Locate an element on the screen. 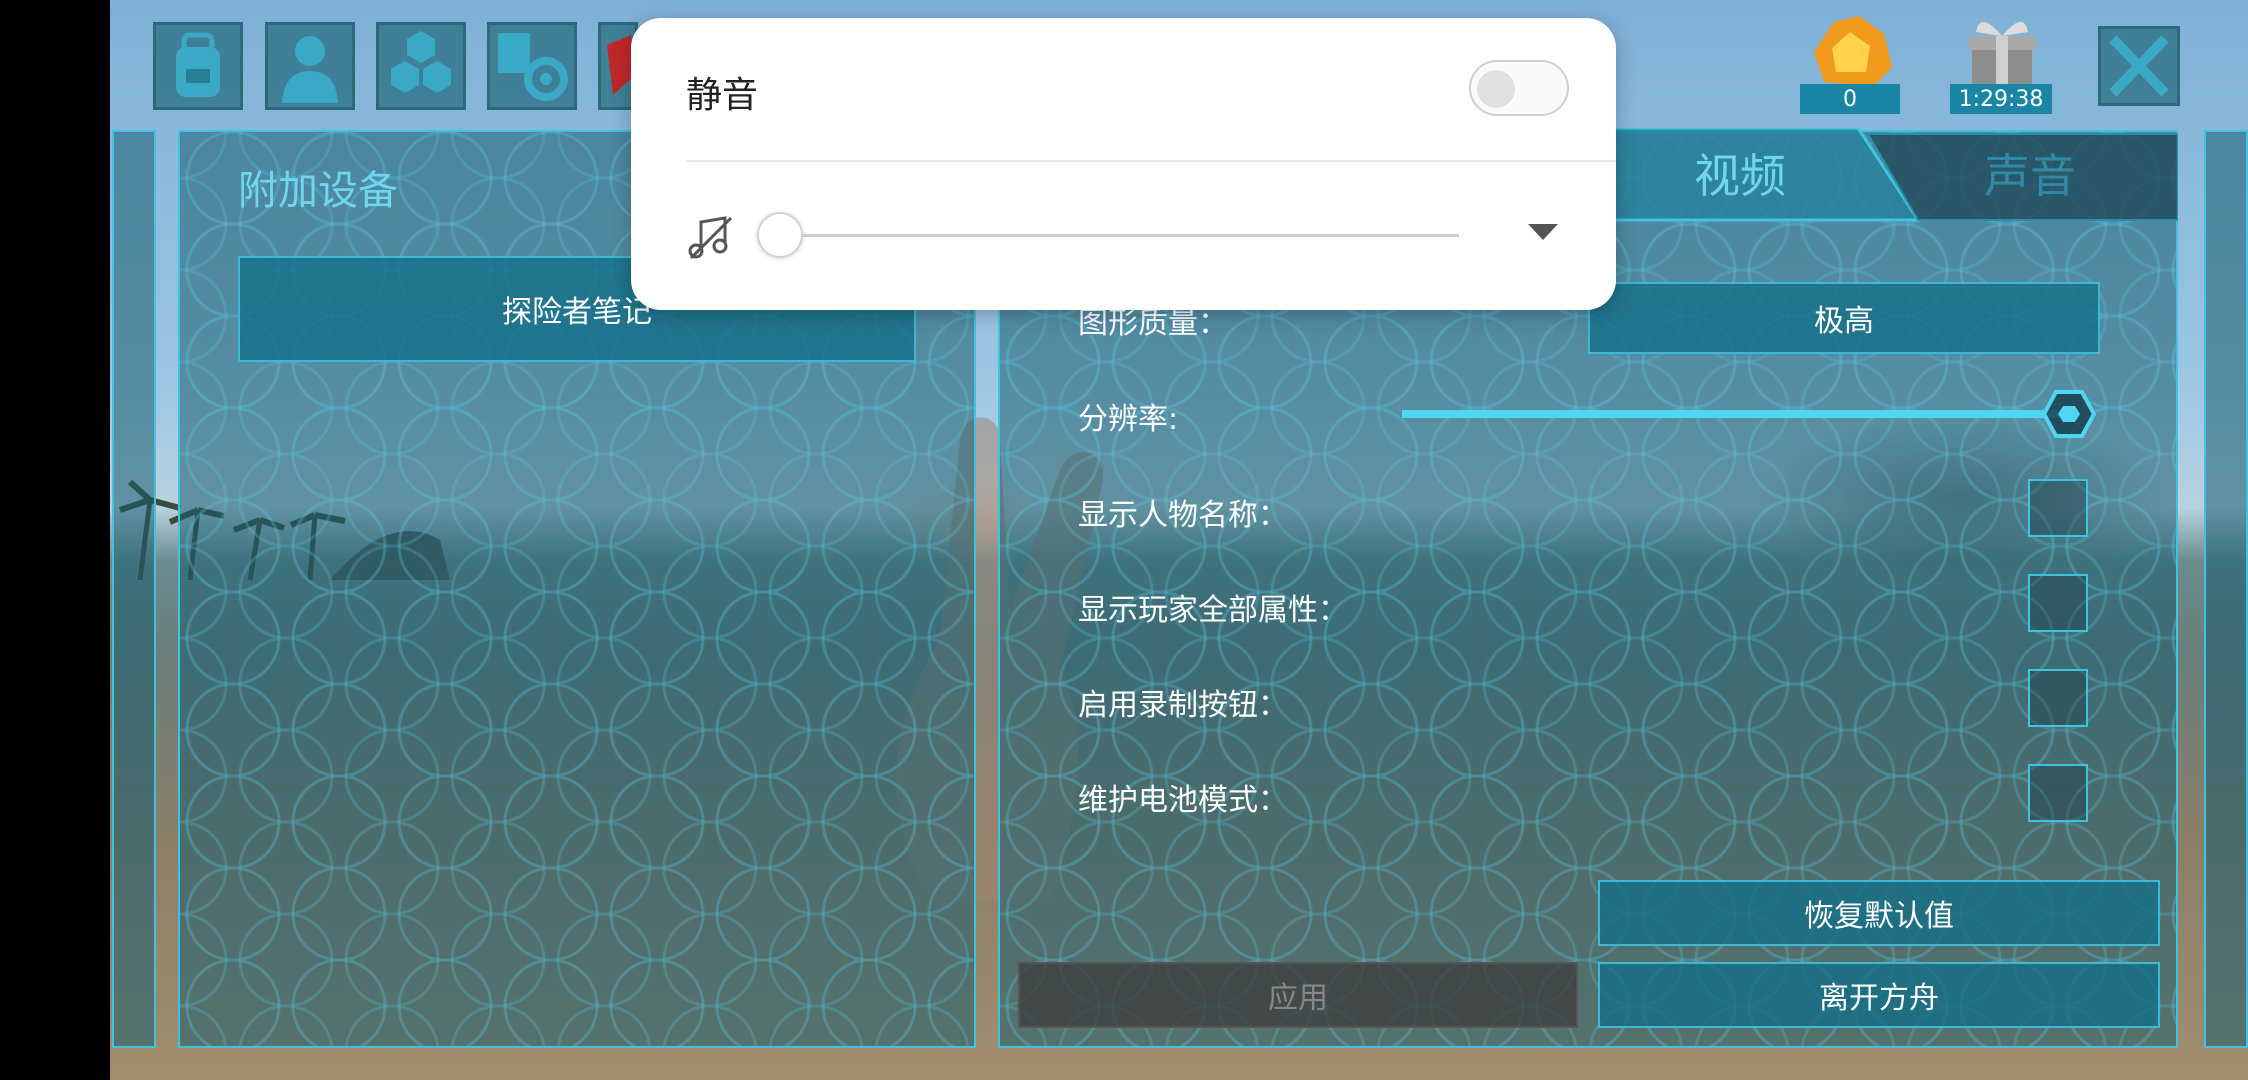 This screenshot has width=2248, height=1080. enable-record-button-checkbox is located at coordinates (2058, 698).